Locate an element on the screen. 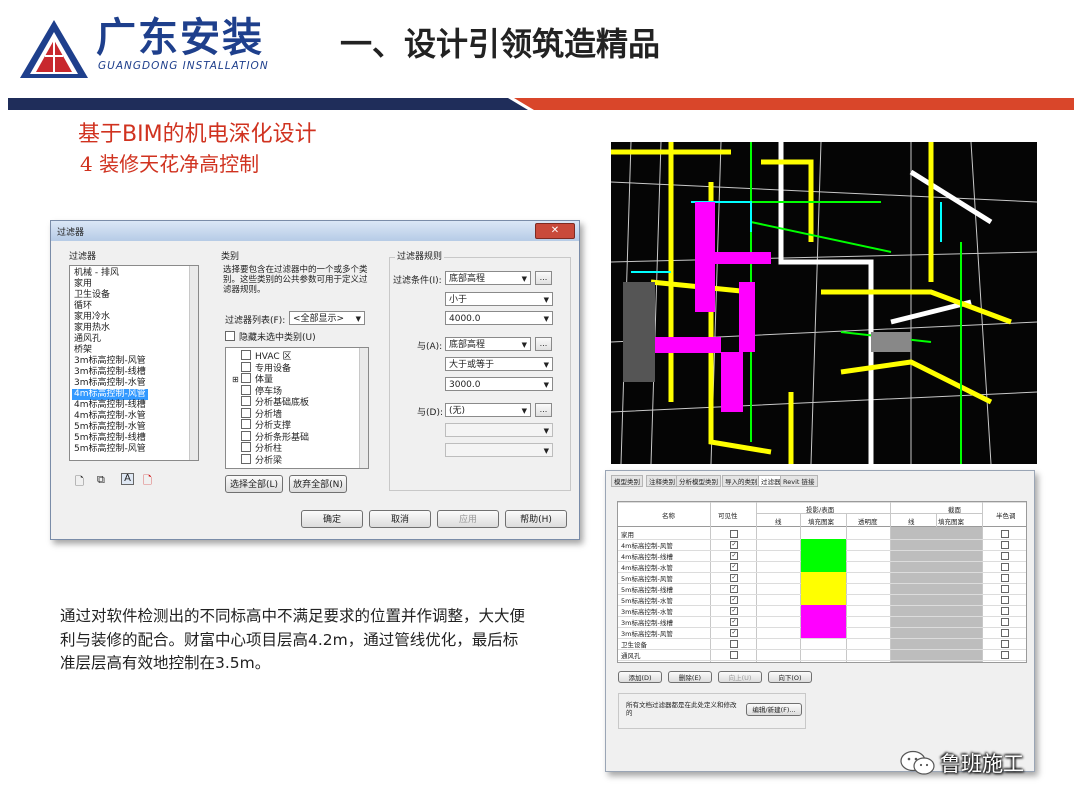 This screenshot has height=810, width=1080. move-down-button: 向下(O) is located at coordinates (790, 677).